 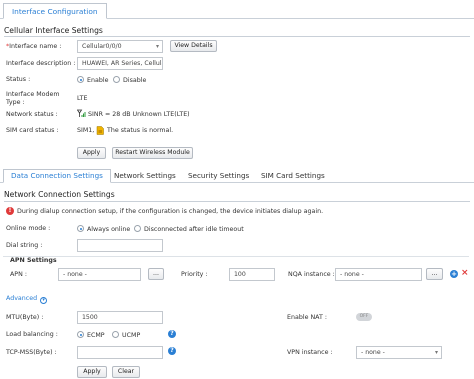 What do you see at coordinates (218, 176) in the screenshot?
I see `tab-security-settings: Security Settings` at bounding box center [218, 176].